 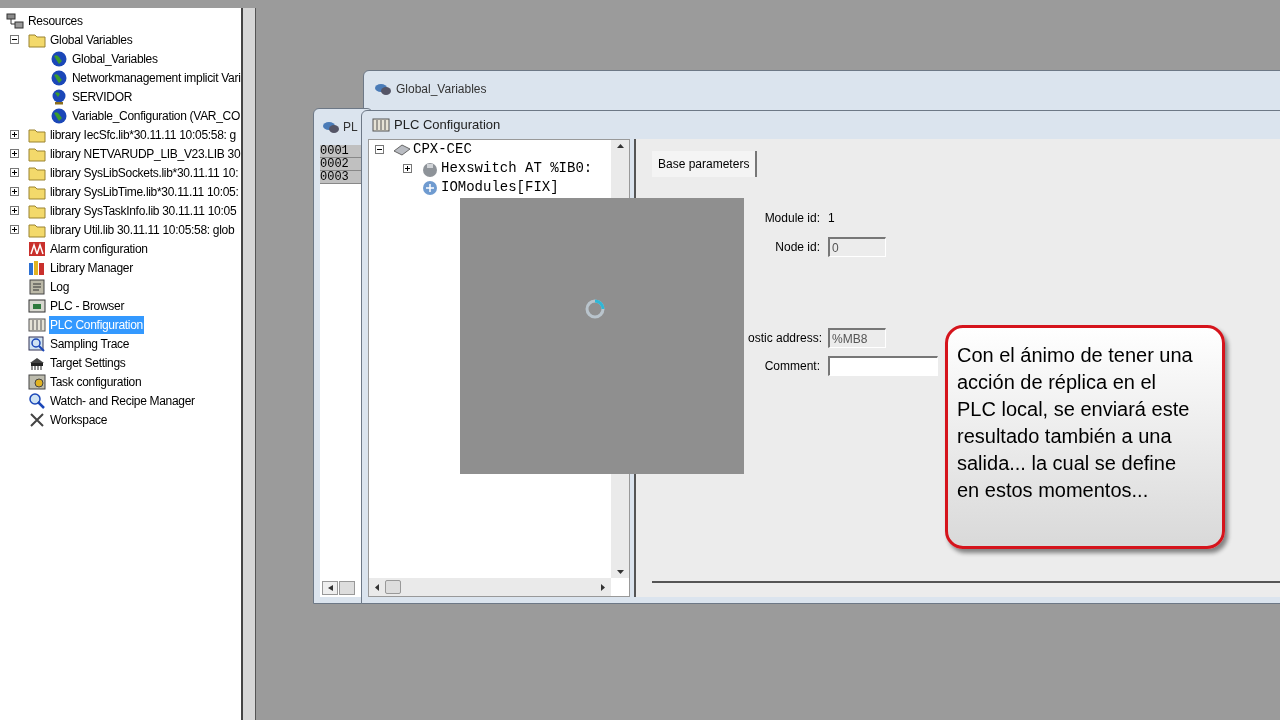 What do you see at coordinates (831, 218) in the screenshot?
I see `field-value: 1` at bounding box center [831, 218].